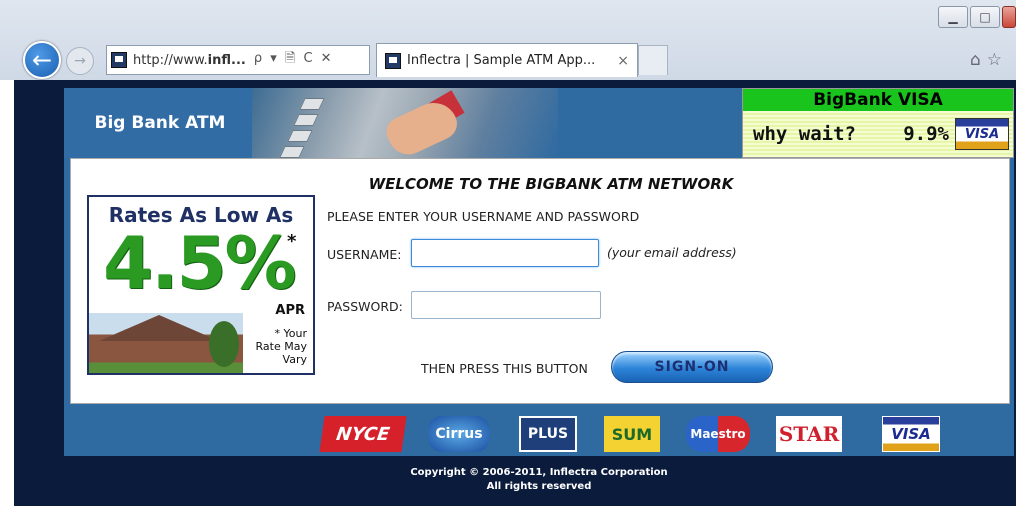 This screenshot has width=1016, height=506. I want to click on arrow-right-icon: →, so click(80, 61).